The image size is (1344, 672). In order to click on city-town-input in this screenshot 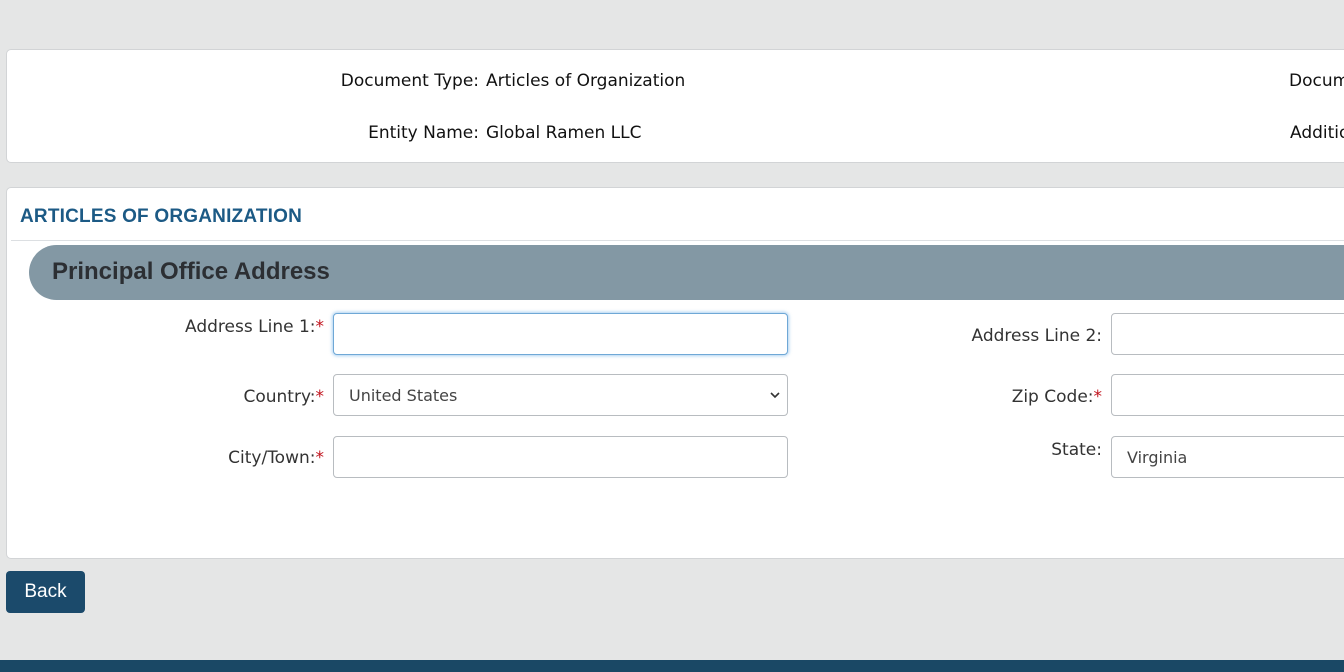, I will do `click(560, 457)`.